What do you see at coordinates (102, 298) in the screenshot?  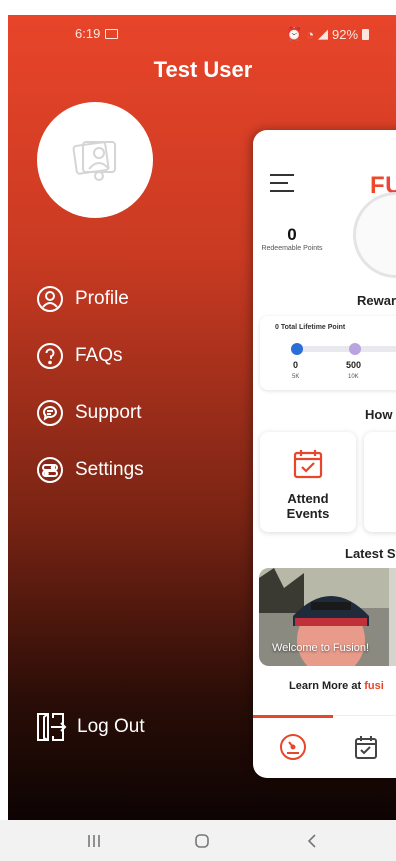 I see `menu-label-profile: Profile` at bounding box center [102, 298].